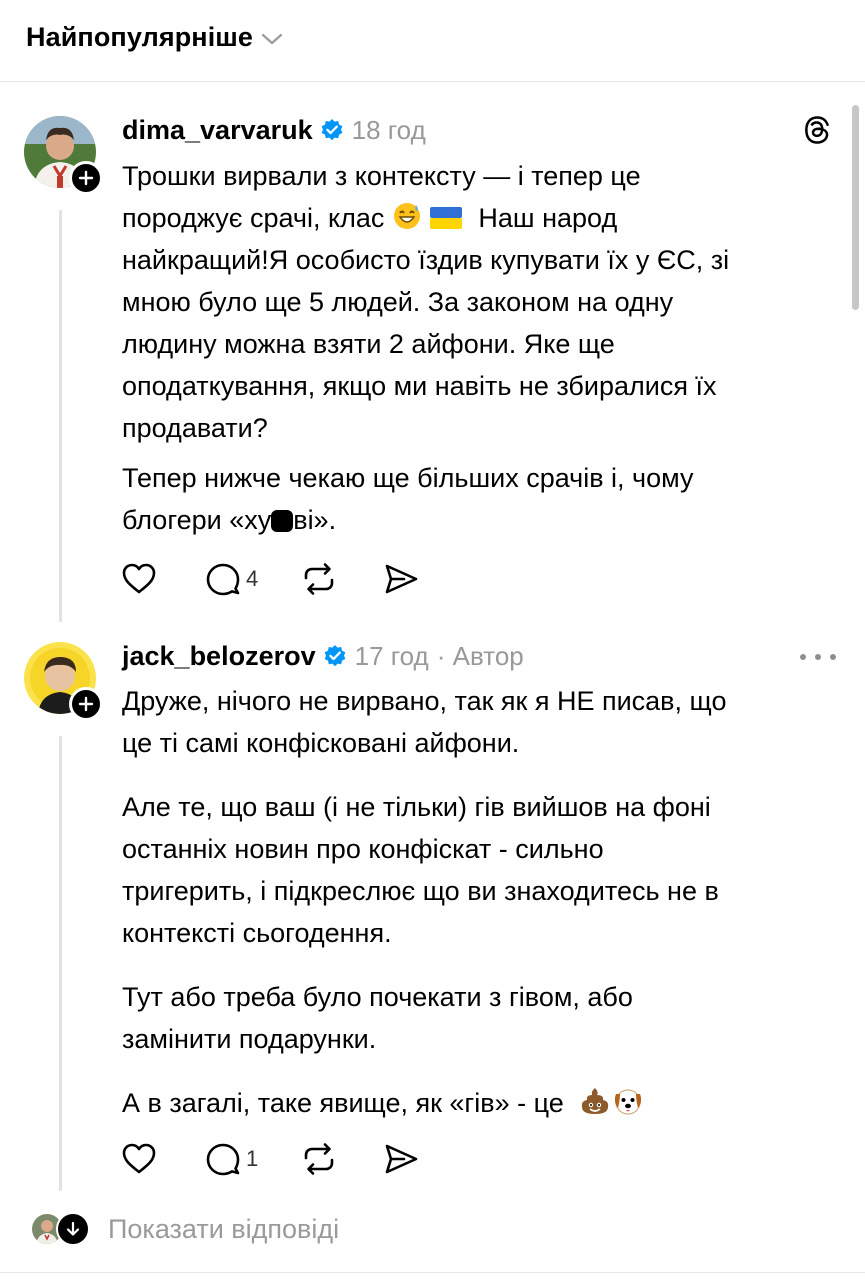 Image resolution: width=865 pixels, height=1280 pixels. What do you see at coordinates (432, 41) in the screenshot?
I see `sort-header: Найпопулярніше` at bounding box center [432, 41].